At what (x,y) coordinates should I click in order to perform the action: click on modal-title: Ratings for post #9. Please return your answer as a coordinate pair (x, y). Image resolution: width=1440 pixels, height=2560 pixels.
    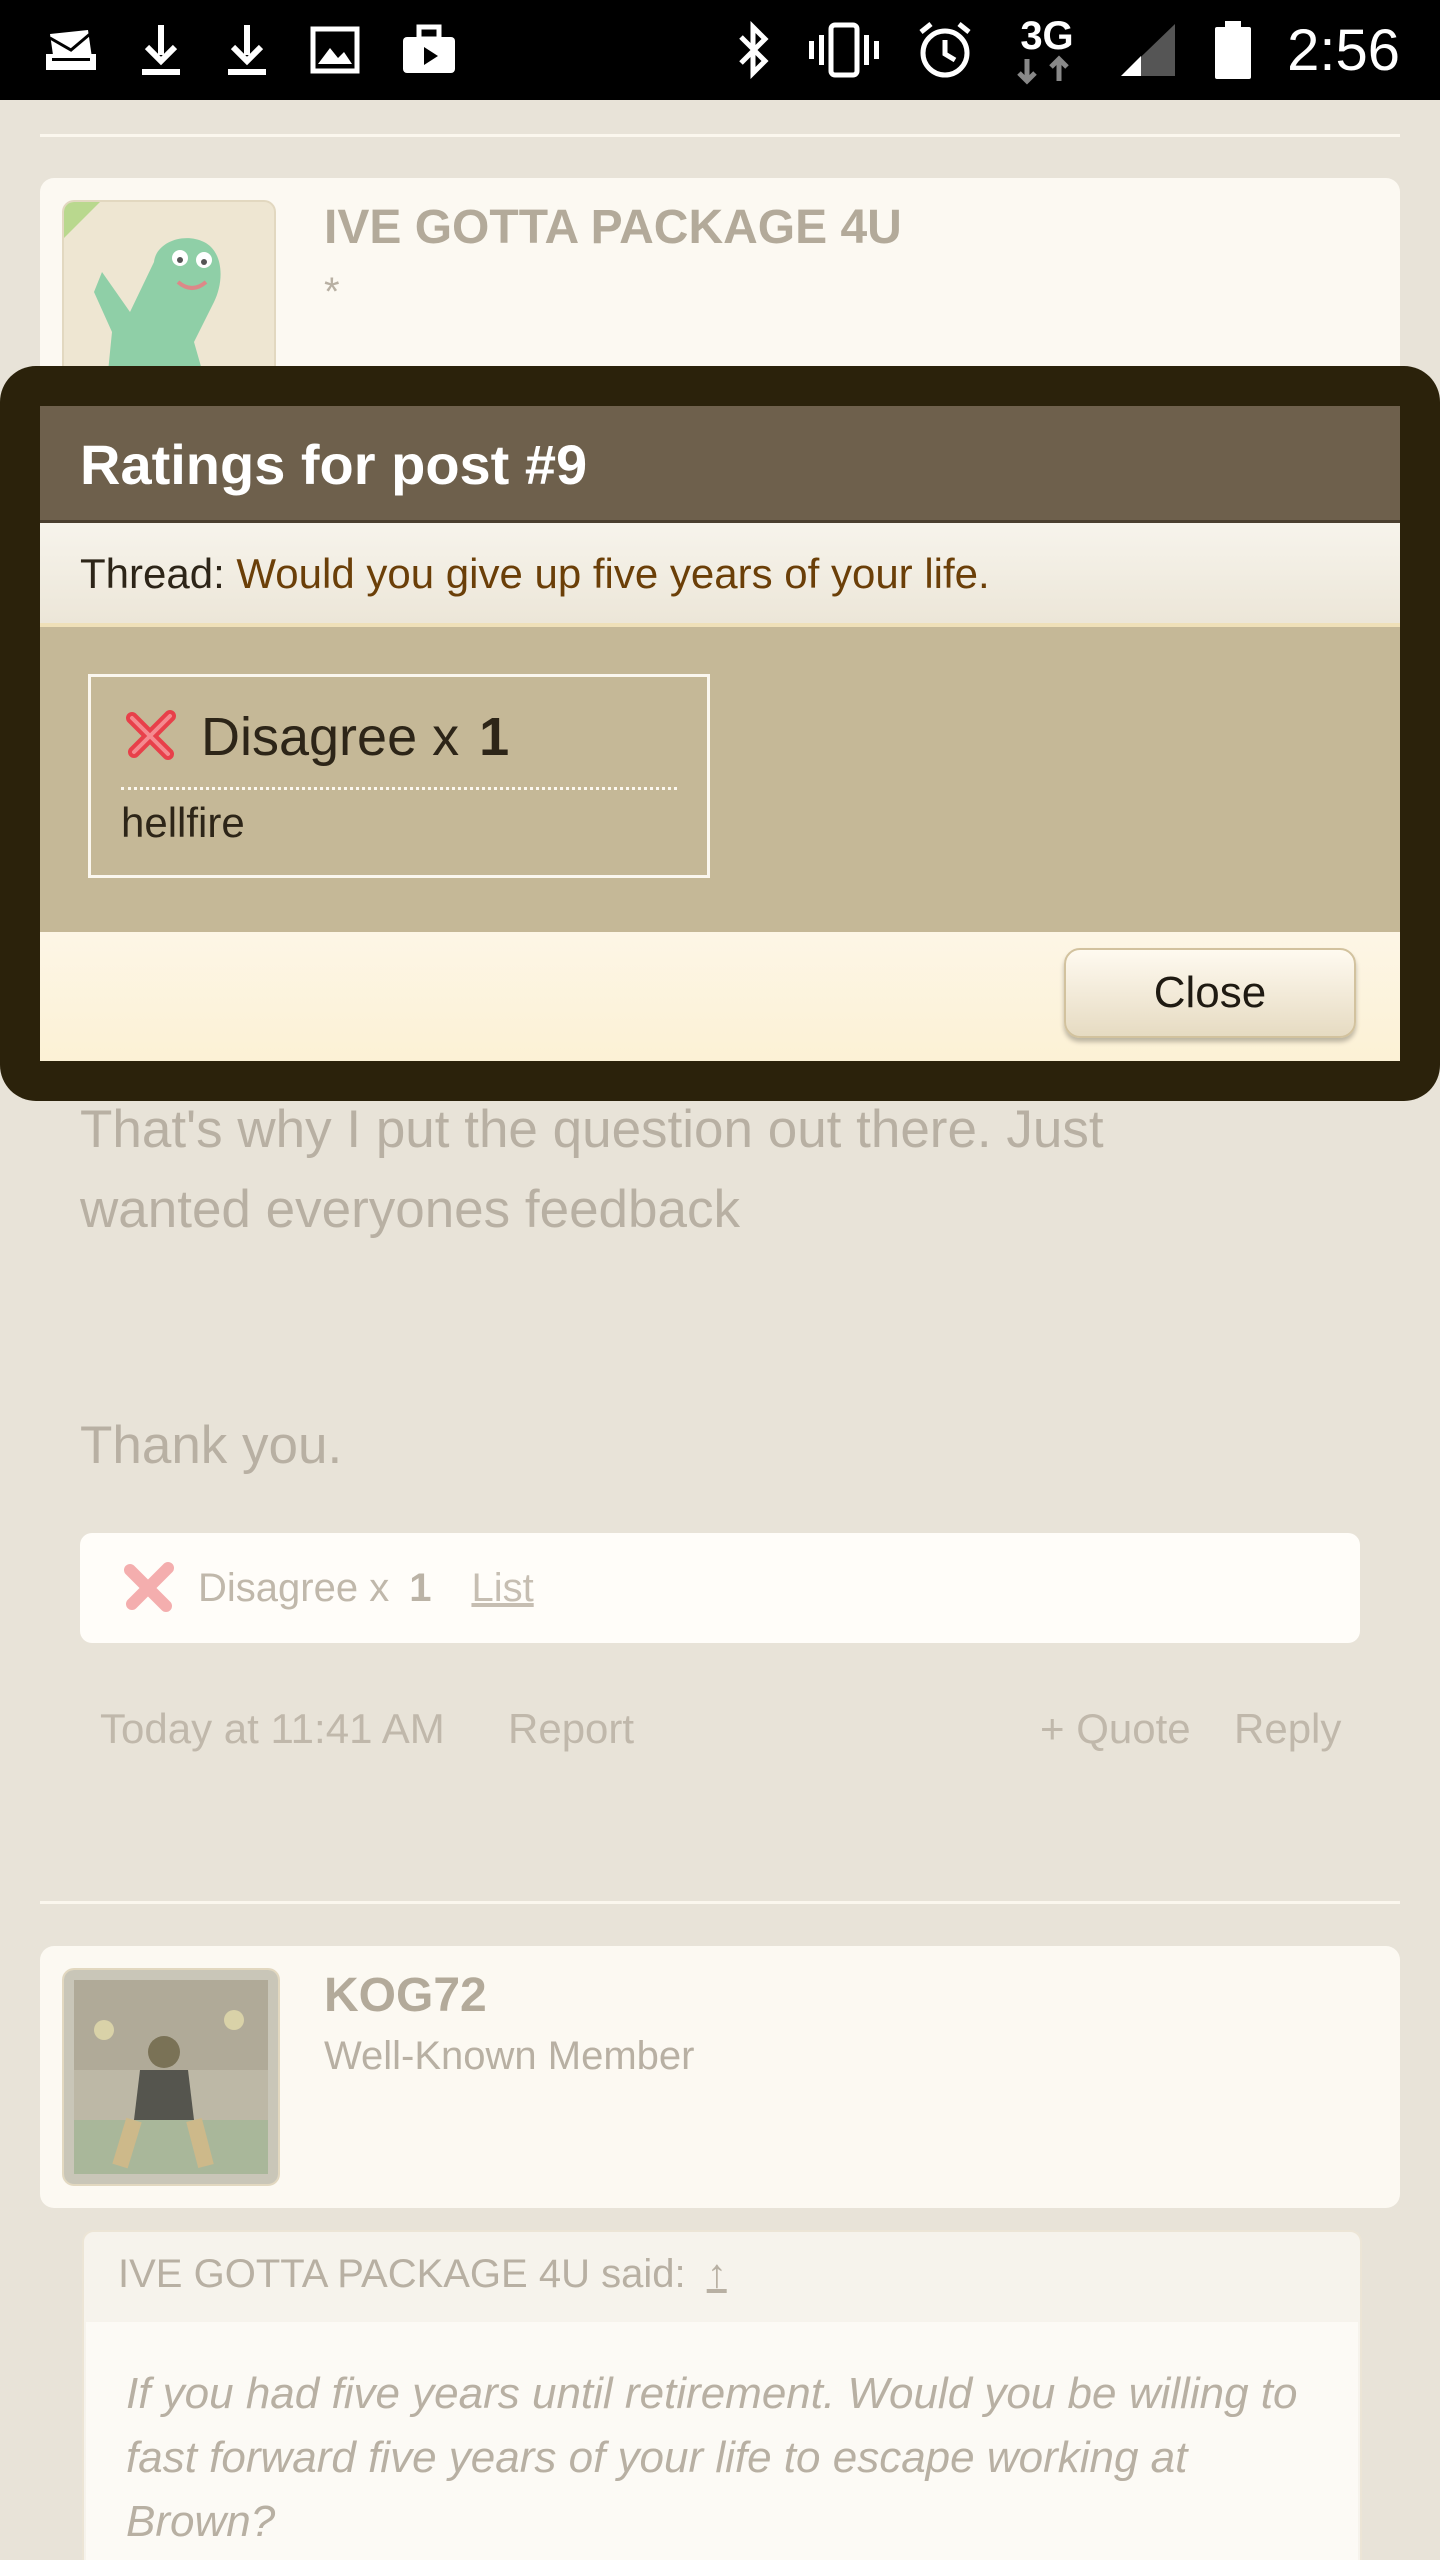
    Looking at the image, I should click on (334, 464).